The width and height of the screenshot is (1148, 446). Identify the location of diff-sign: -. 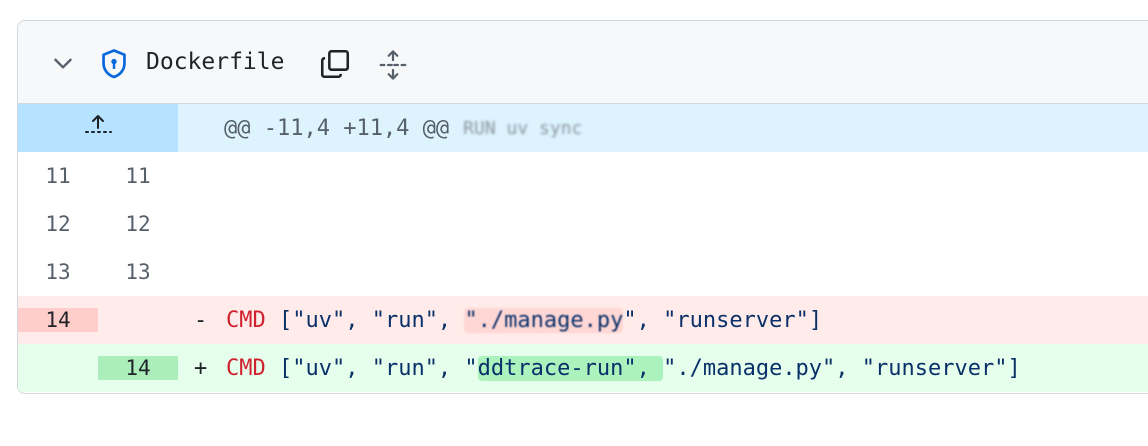
(201, 320).